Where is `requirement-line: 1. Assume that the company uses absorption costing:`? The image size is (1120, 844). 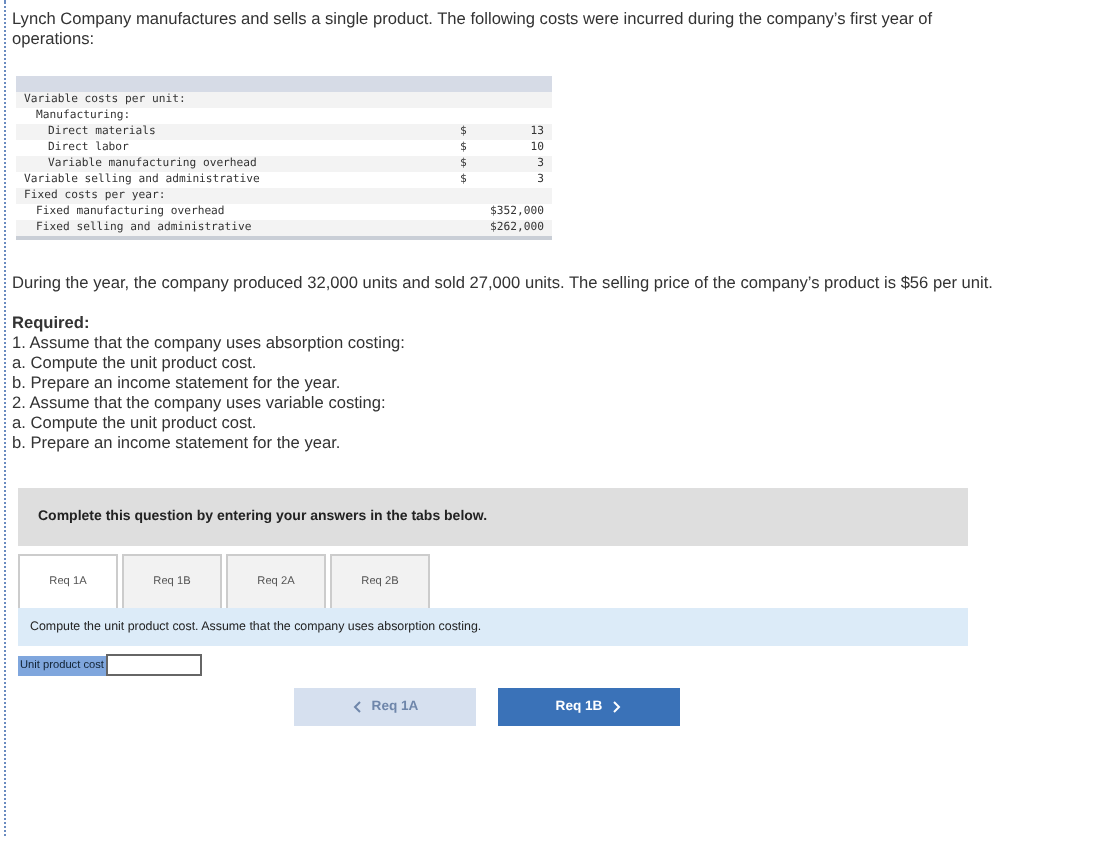 requirement-line: 1. Assume that the company uses absorption costing: is located at coordinates (209, 342).